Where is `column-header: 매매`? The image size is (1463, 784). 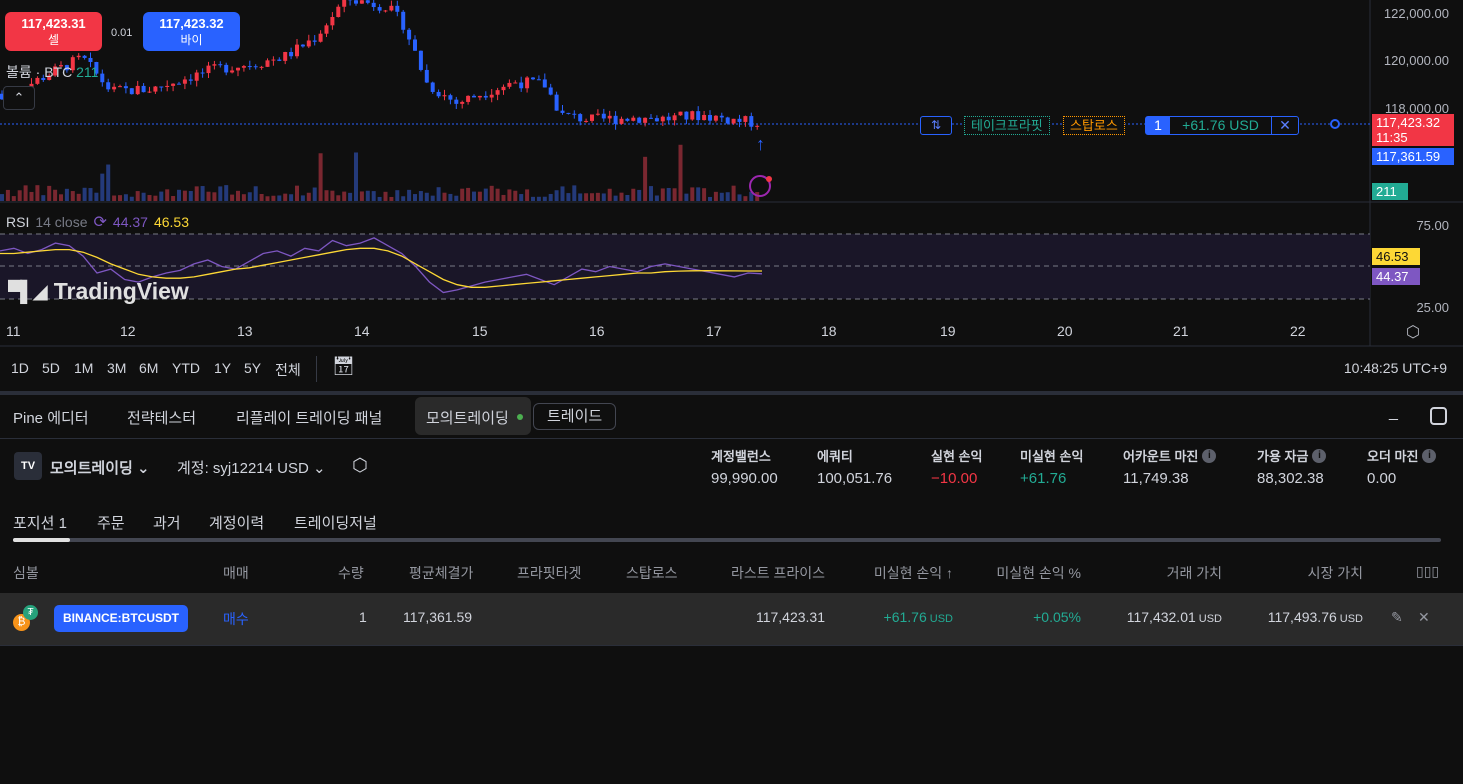
column-header: 매매 is located at coordinates (236, 573).